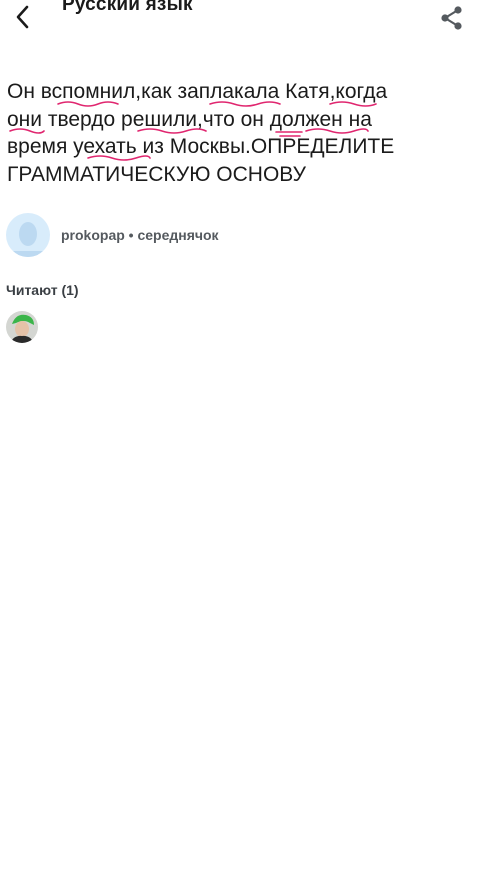  Describe the element at coordinates (140, 235) in the screenshot. I see `author-name-rank: prokopap • середнячок` at that location.